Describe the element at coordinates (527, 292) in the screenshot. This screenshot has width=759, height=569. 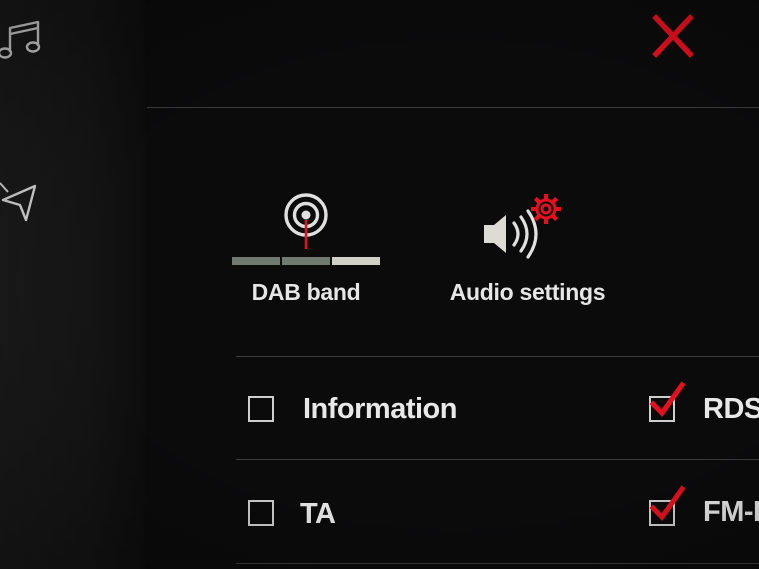
I see `audio-settings-label: Audio settings` at that location.